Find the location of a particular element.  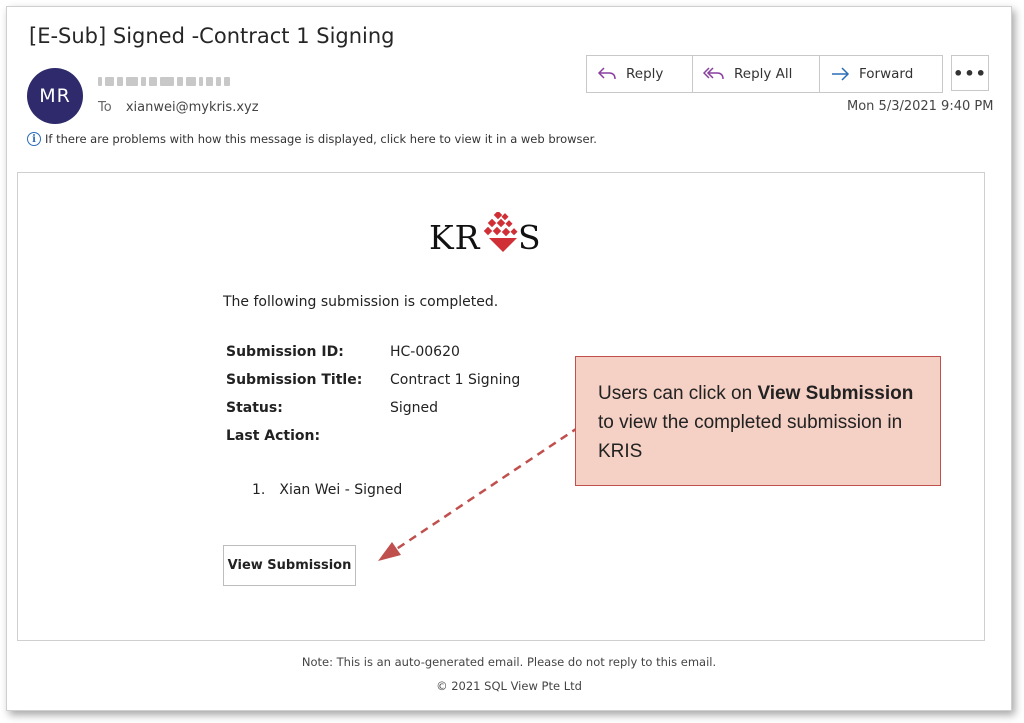

submission-title-label: Submission Title: is located at coordinates (294, 380).